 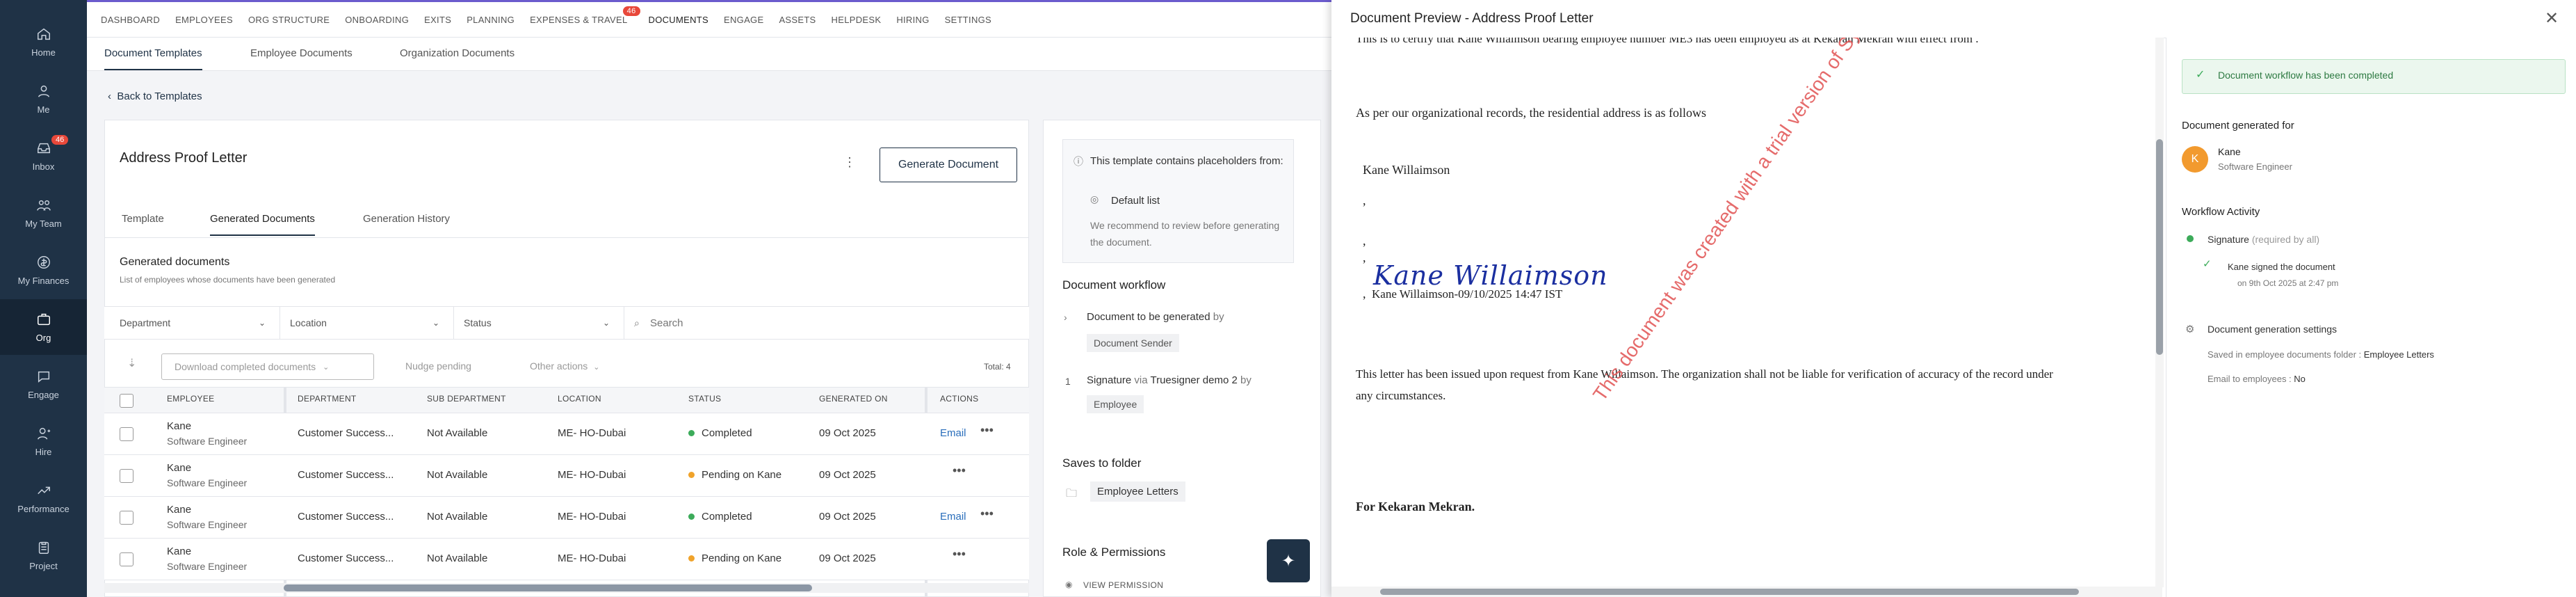 I want to click on header-generated-on: GENERATED ON, so click(x=853, y=399).